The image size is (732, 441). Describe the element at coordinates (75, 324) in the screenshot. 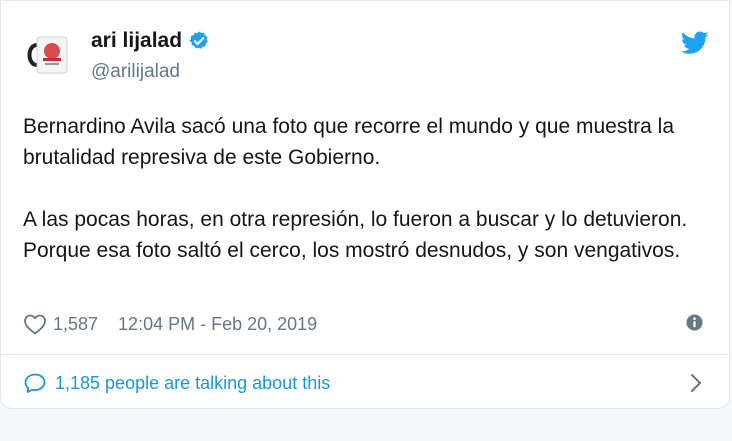

I see `like-count: 1,587` at that location.